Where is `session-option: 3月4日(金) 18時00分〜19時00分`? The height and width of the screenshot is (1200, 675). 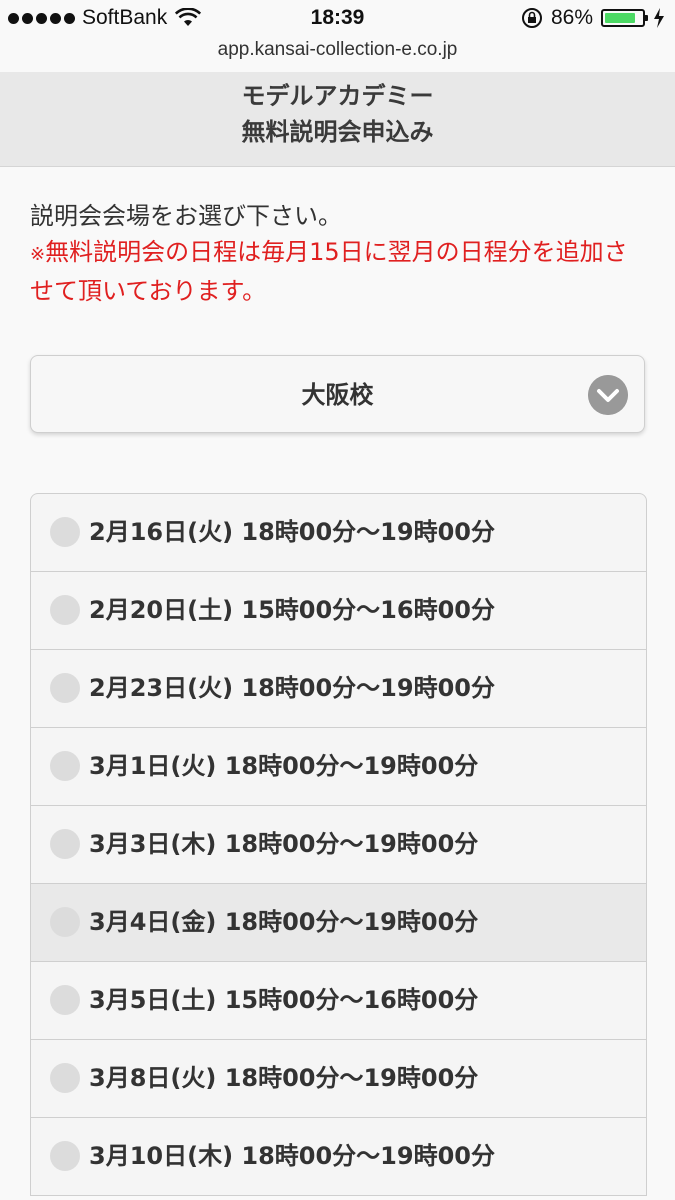
session-option: 3月4日(金) 18時00分〜19時00分 is located at coordinates (338, 923).